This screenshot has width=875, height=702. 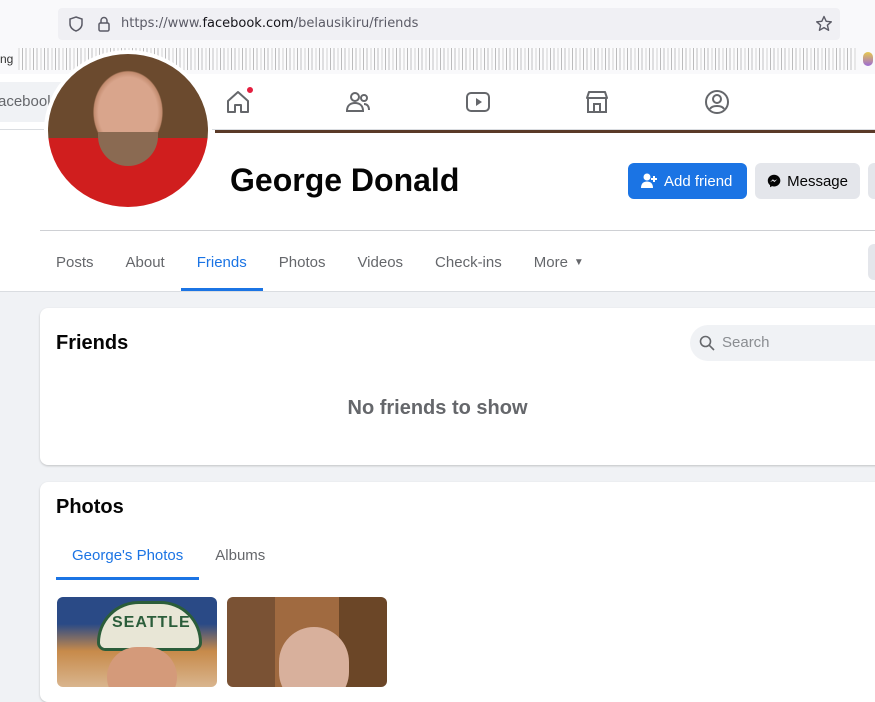 What do you see at coordinates (75, 262) in the screenshot?
I see `tab-posts: Posts` at bounding box center [75, 262].